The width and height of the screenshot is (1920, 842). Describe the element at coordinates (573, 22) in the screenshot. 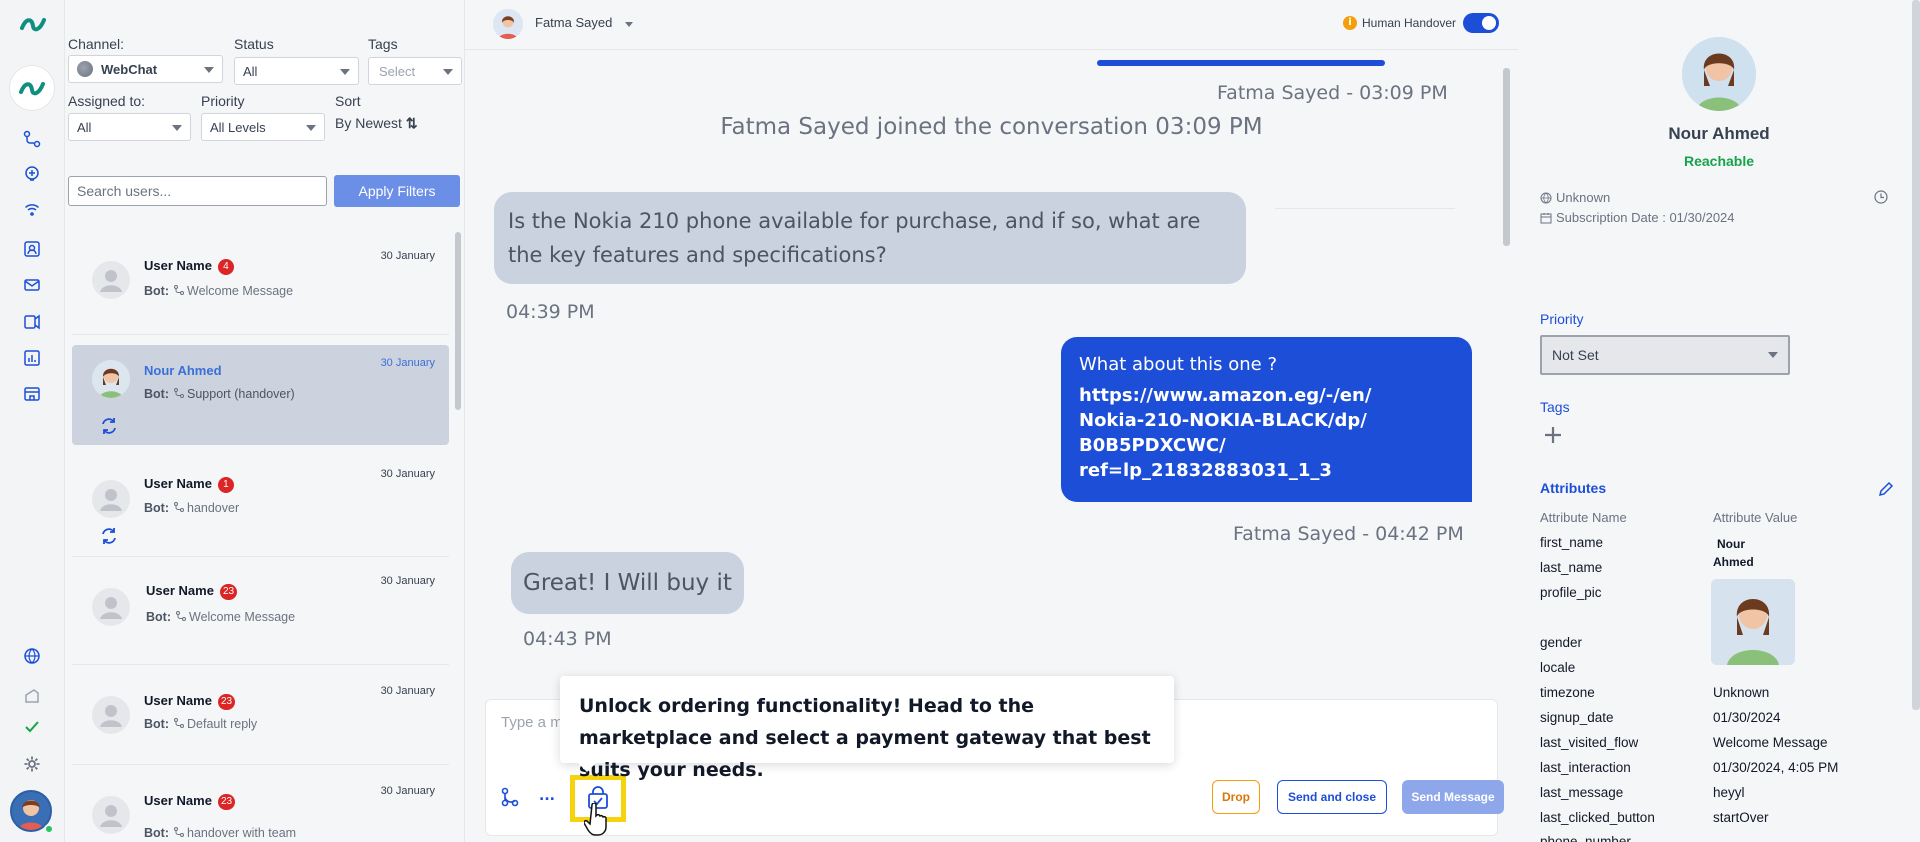

I see `assigned-agent-name: Fatma Sayed` at that location.